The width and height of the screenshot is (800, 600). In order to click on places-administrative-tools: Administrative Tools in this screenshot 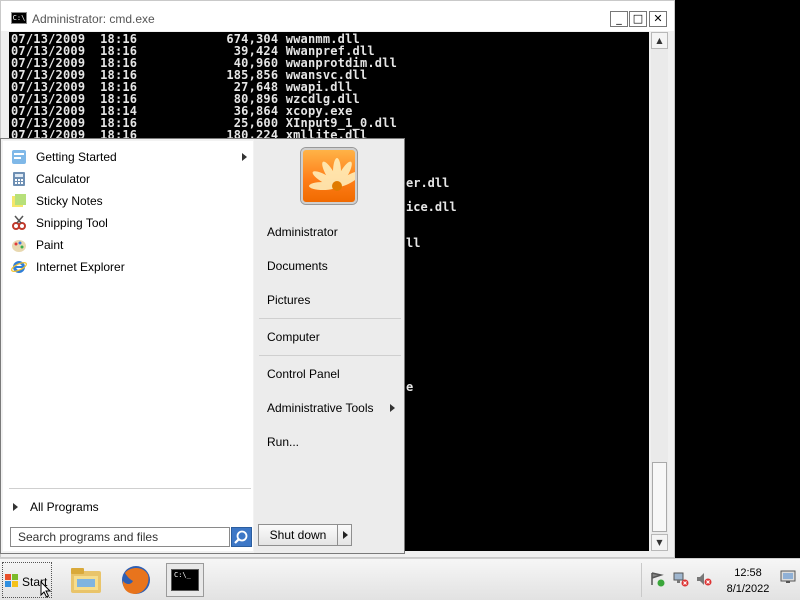, I will do `click(320, 408)`.